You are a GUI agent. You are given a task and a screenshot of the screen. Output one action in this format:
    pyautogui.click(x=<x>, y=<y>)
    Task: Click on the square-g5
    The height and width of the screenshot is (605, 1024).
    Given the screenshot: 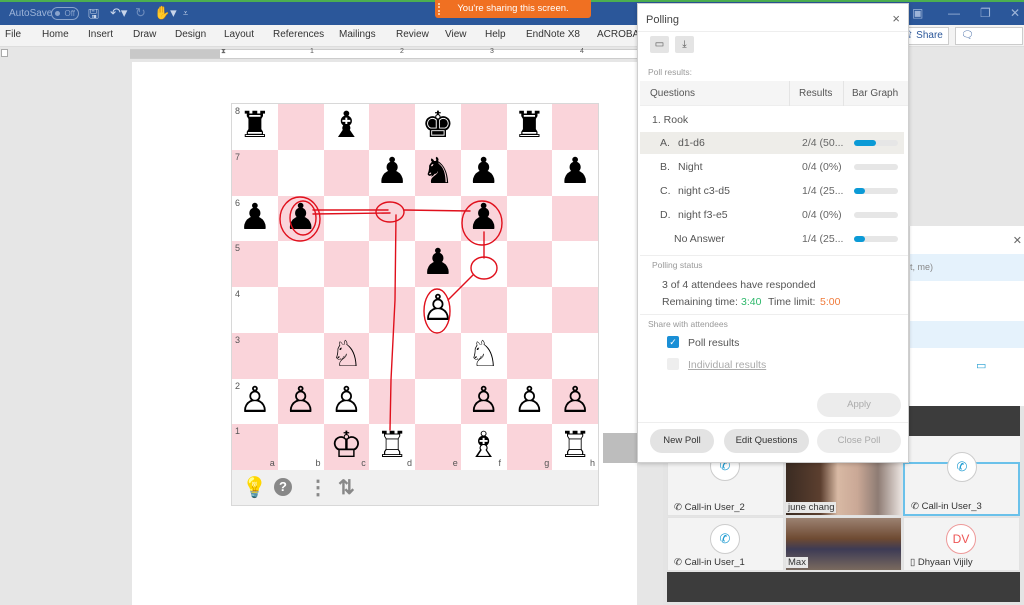 What is the action you would take?
    pyautogui.click(x=529, y=264)
    